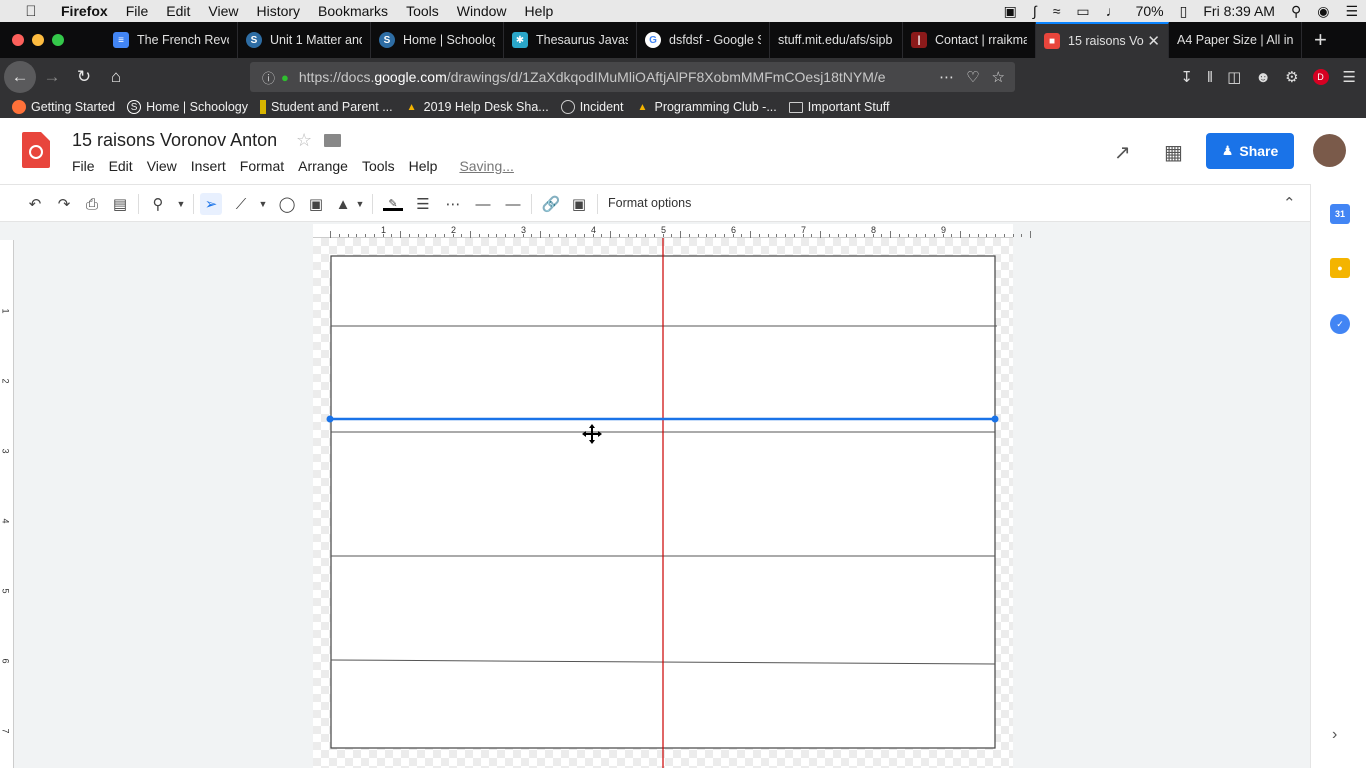  Describe the element at coordinates (211, 204) in the screenshot. I see `select-tool-icon: ➢` at that location.